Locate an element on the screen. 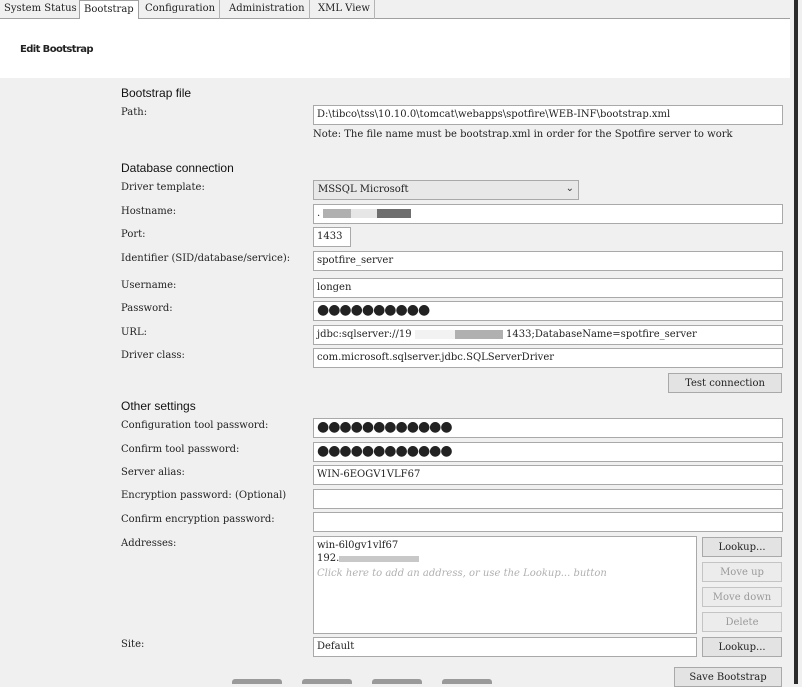 The width and height of the screenshot is (802, 687). config-password-label: Configuration tool password: is located at coordinates (195, 425).